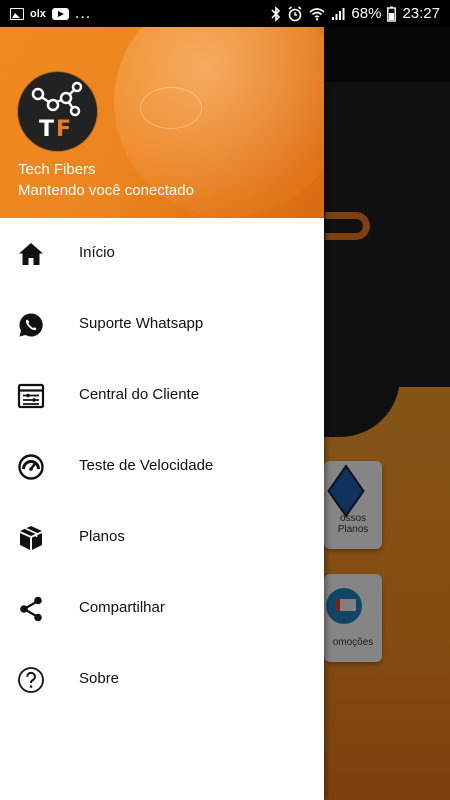 The width and height of the screenshot is (450, 800). What do you see at coordinates (392, 14) in the screenshot?
I see `battery-icon` at bounding box center [392, 14].